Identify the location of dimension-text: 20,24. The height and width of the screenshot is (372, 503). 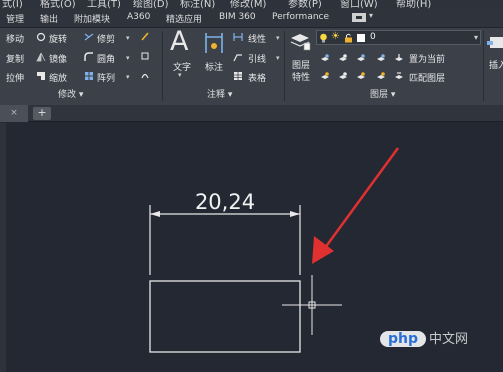
(225, 202).